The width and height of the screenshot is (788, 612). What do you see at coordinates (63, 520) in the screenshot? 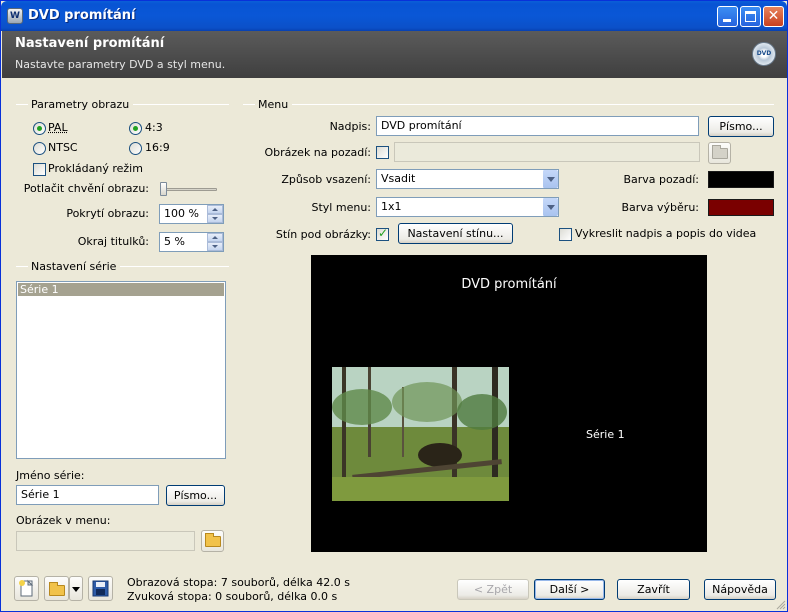
I see `menu-image-label: Obrázek v menu:` at bounding box center [63, 520].